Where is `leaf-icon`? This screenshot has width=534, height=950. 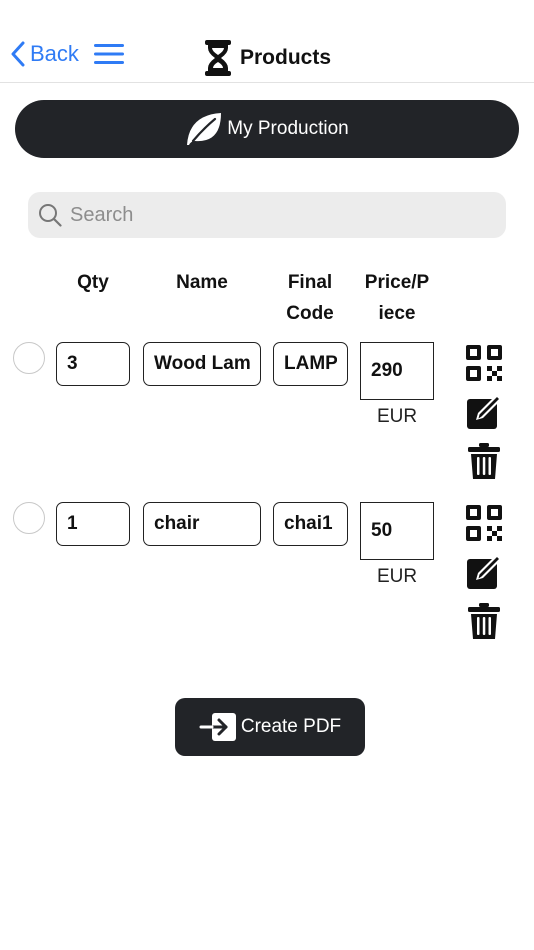
leaf-icon is located at coordinates (204, 129).